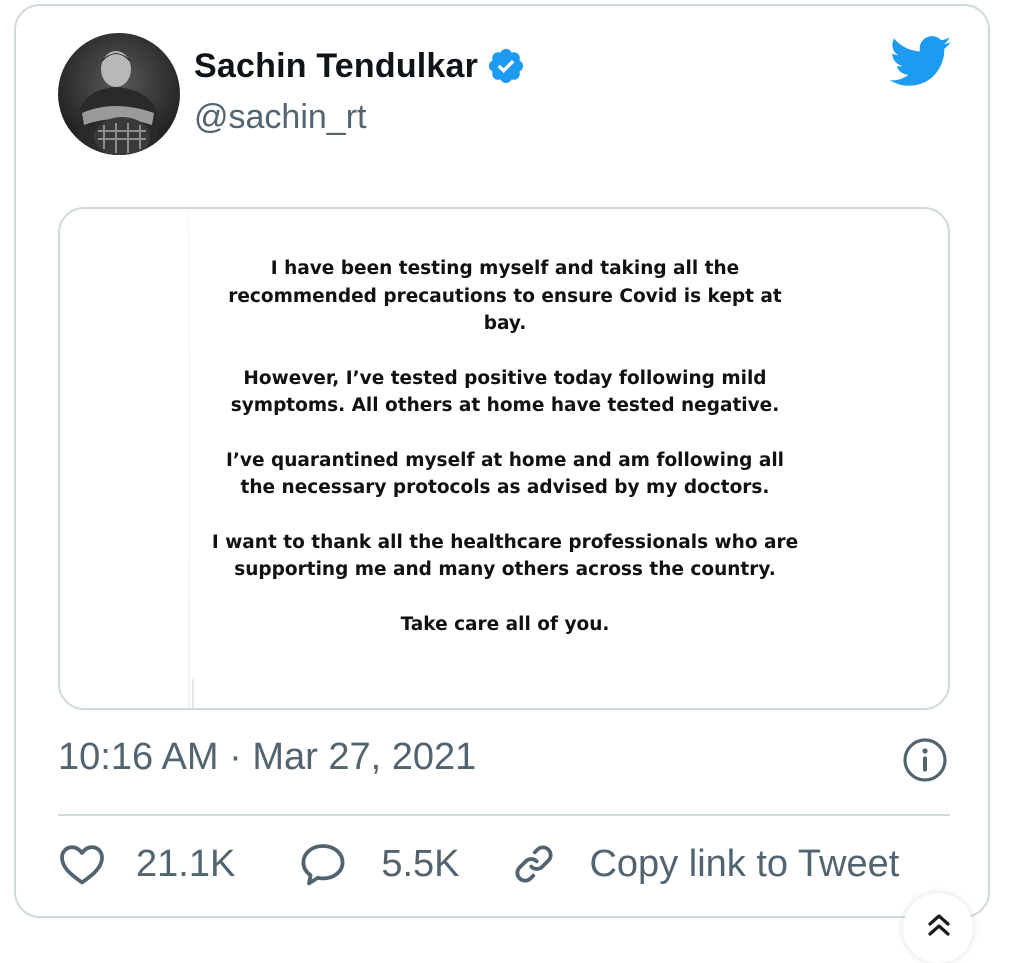 The width and height of the screenshot is (1024, 963). What do you see at coordinates (82, 865) in the screenshot?
I see `heart-icon` at bounding box center [82, 865].